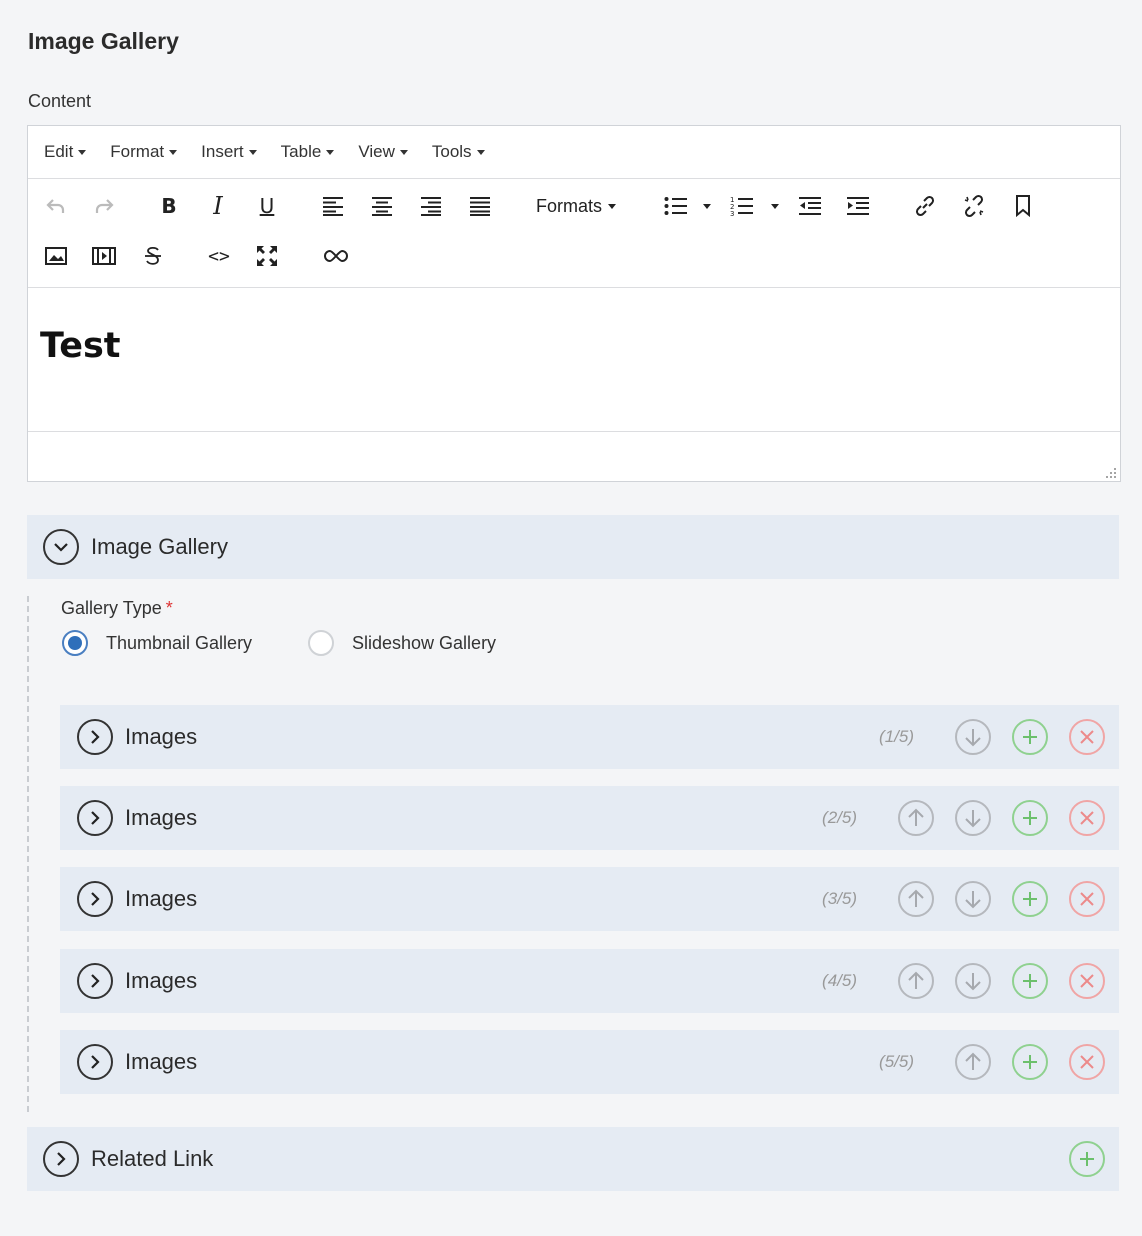 The height and width of the screenshot is (1236, 1142). I want to click on italic-icon: I, so click(218, 206).